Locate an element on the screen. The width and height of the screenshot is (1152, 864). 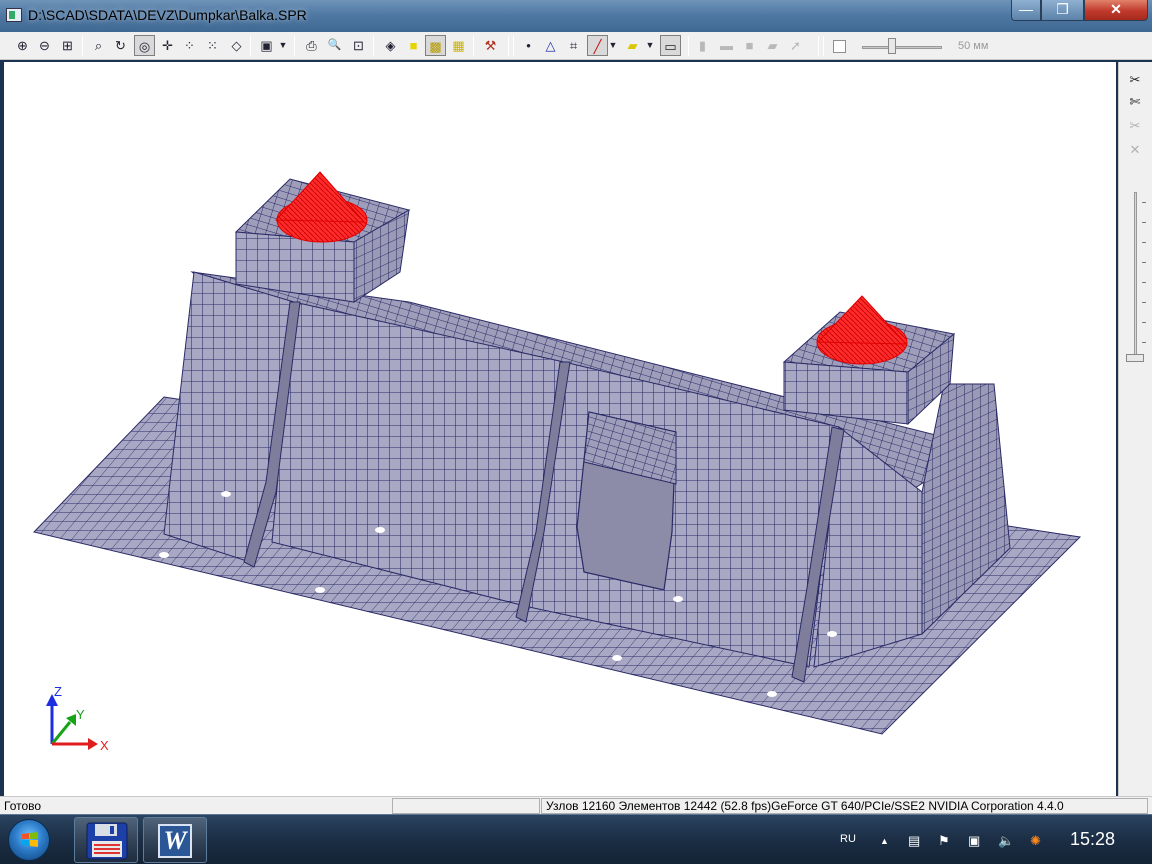
windows-logo-icon is located at coordinates (30, 839).